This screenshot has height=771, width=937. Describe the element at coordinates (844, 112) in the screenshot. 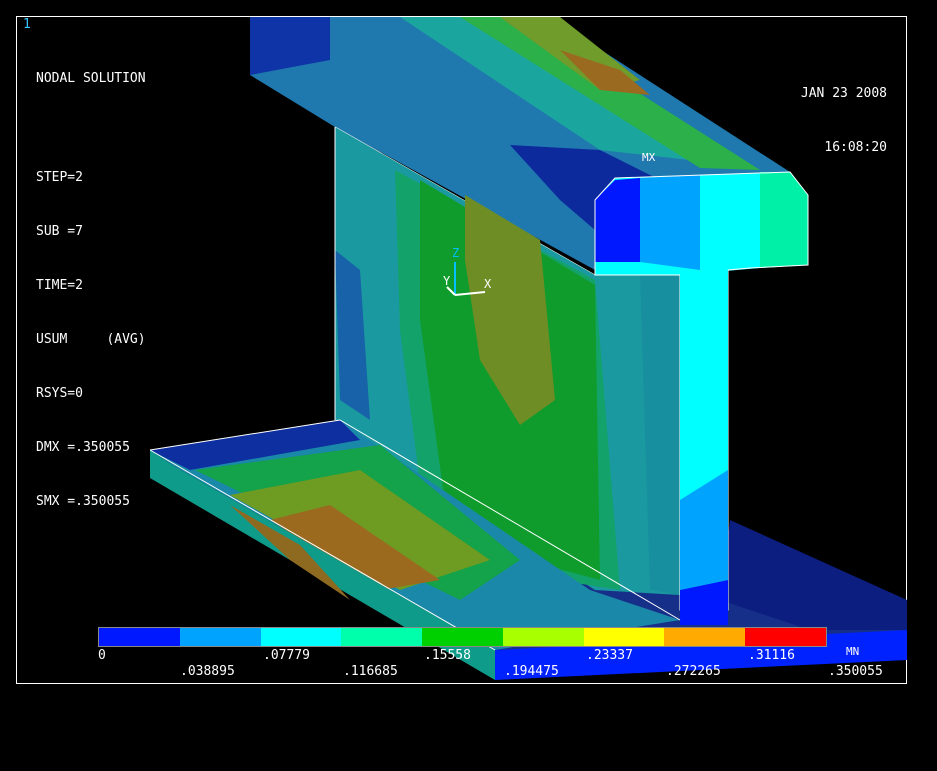

I see `date-time-block: JAN 23 2008 16:08:20` at that location.